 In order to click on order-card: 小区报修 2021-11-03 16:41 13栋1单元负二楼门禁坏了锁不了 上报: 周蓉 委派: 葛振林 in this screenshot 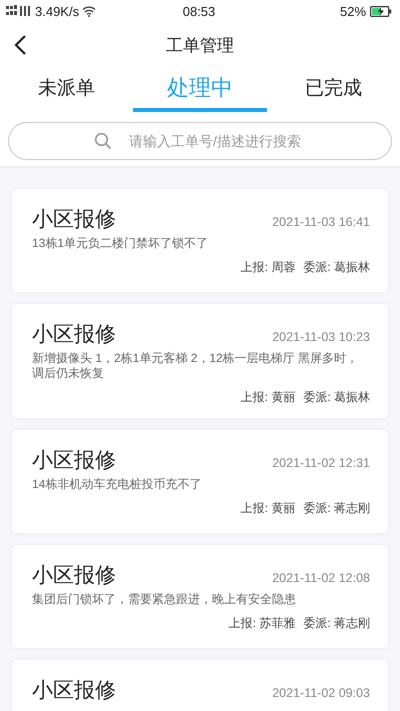, I will do `click(200, 240)`.